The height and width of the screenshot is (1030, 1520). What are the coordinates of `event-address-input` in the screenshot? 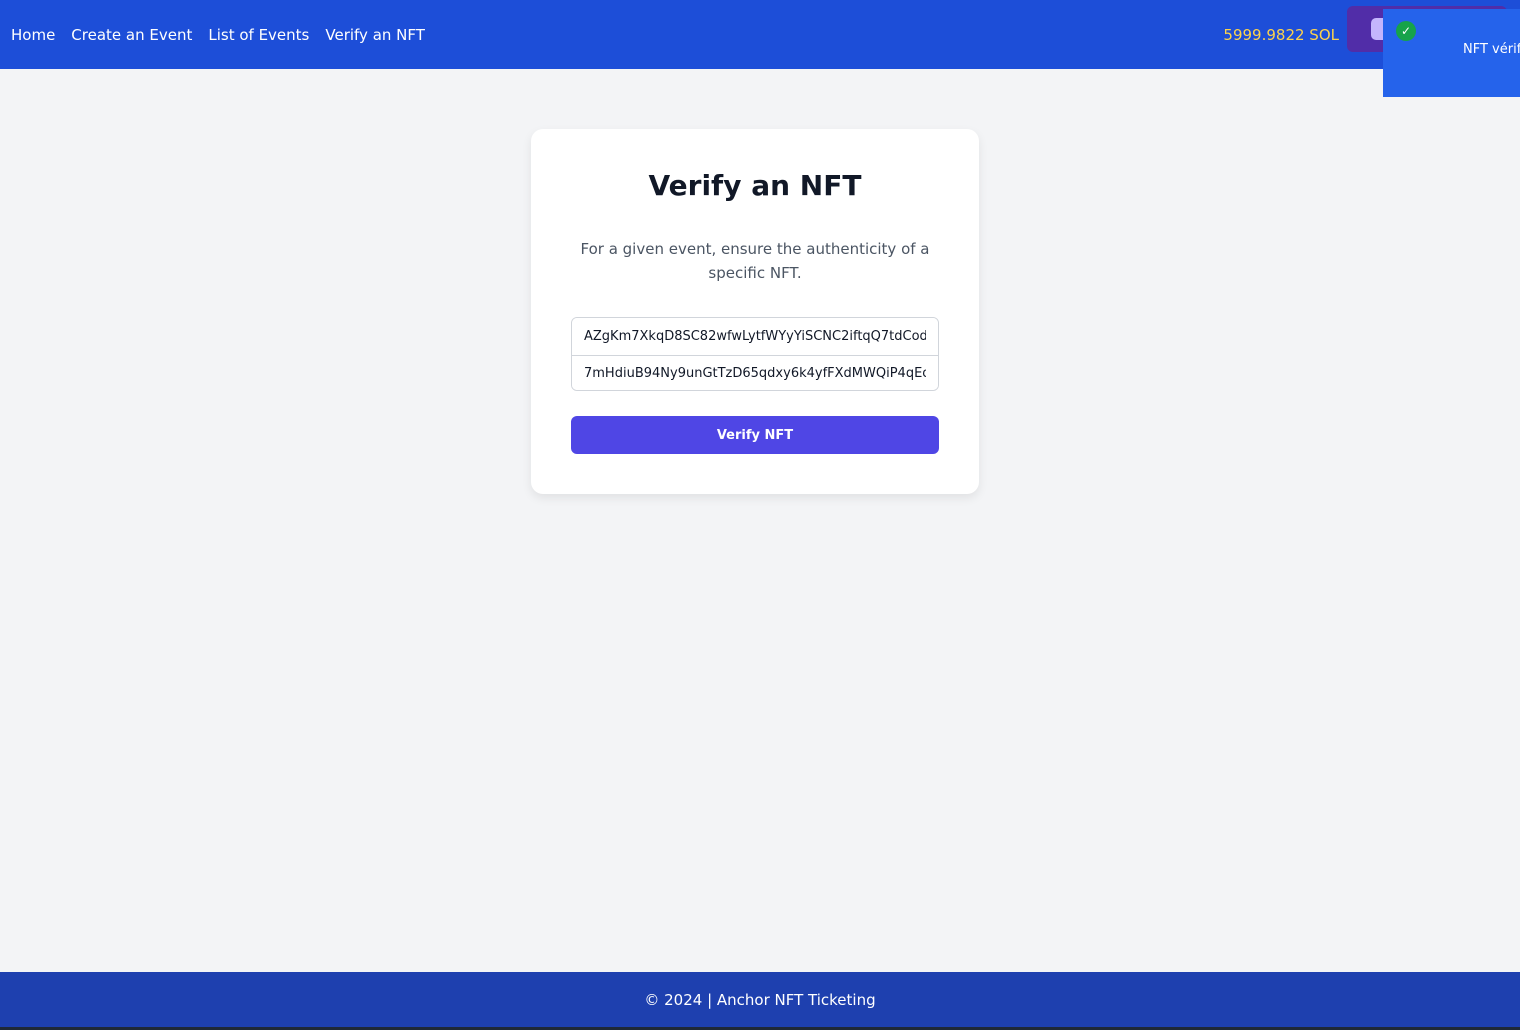 It's located at (755, 336).